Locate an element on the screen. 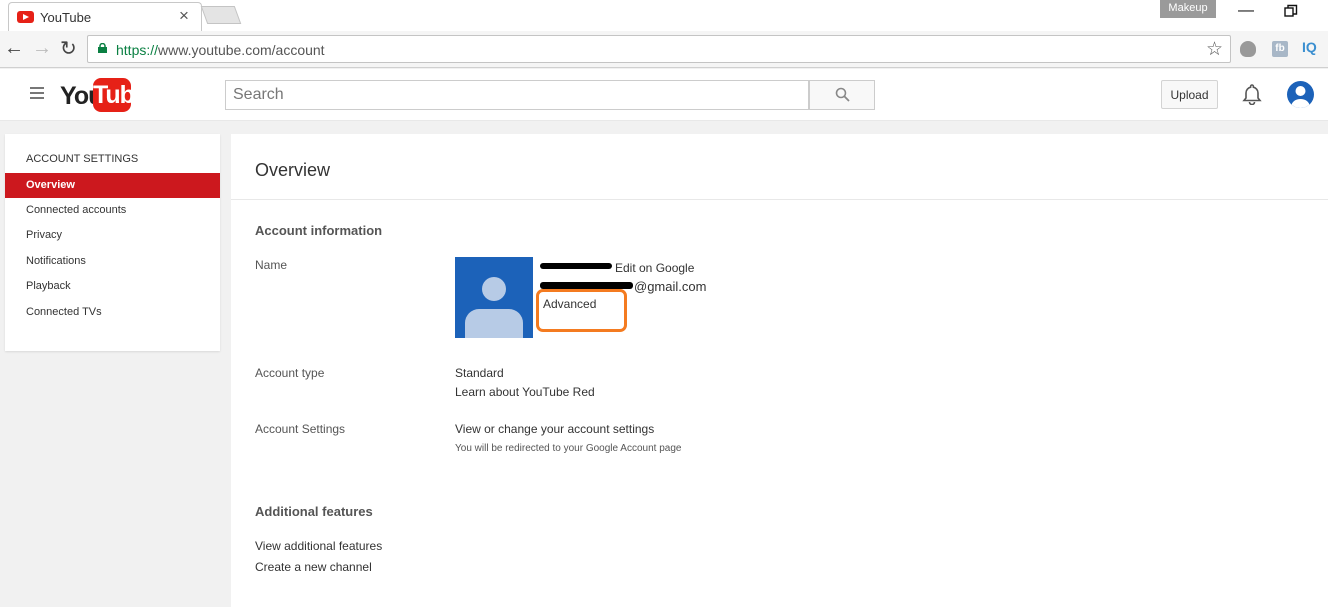 The width and height of the screenshot is (1328, 607). account-settings-label: Account Settings is located at coordinates (300, 429).